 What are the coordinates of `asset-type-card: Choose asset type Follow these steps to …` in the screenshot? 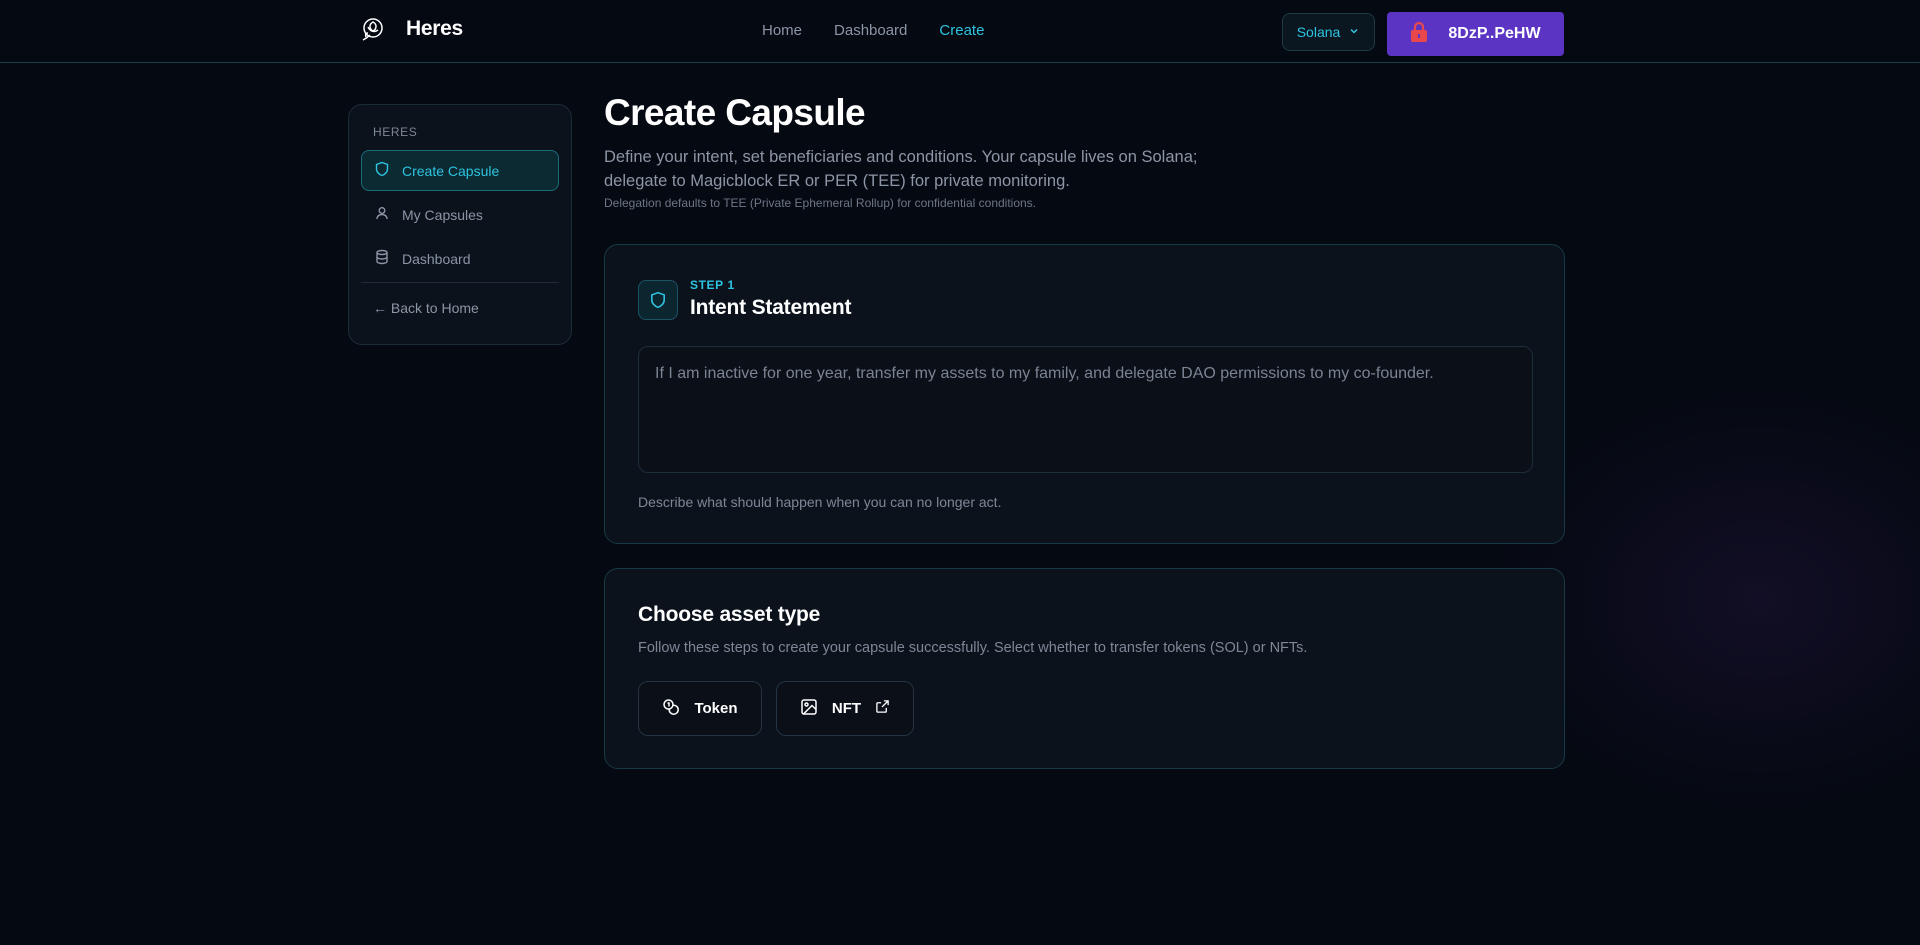 It's located at (1084, 668).